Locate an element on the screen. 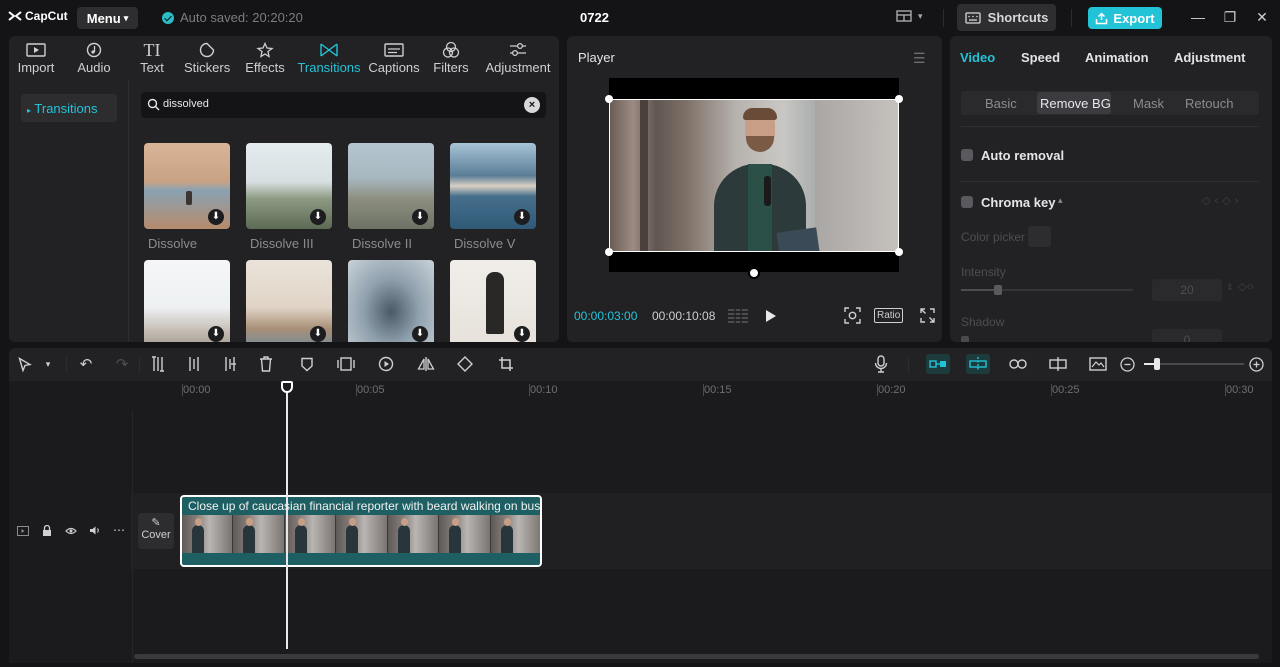 The image size is (1280, 667). volume-icon is located at coordinates (95, 530).